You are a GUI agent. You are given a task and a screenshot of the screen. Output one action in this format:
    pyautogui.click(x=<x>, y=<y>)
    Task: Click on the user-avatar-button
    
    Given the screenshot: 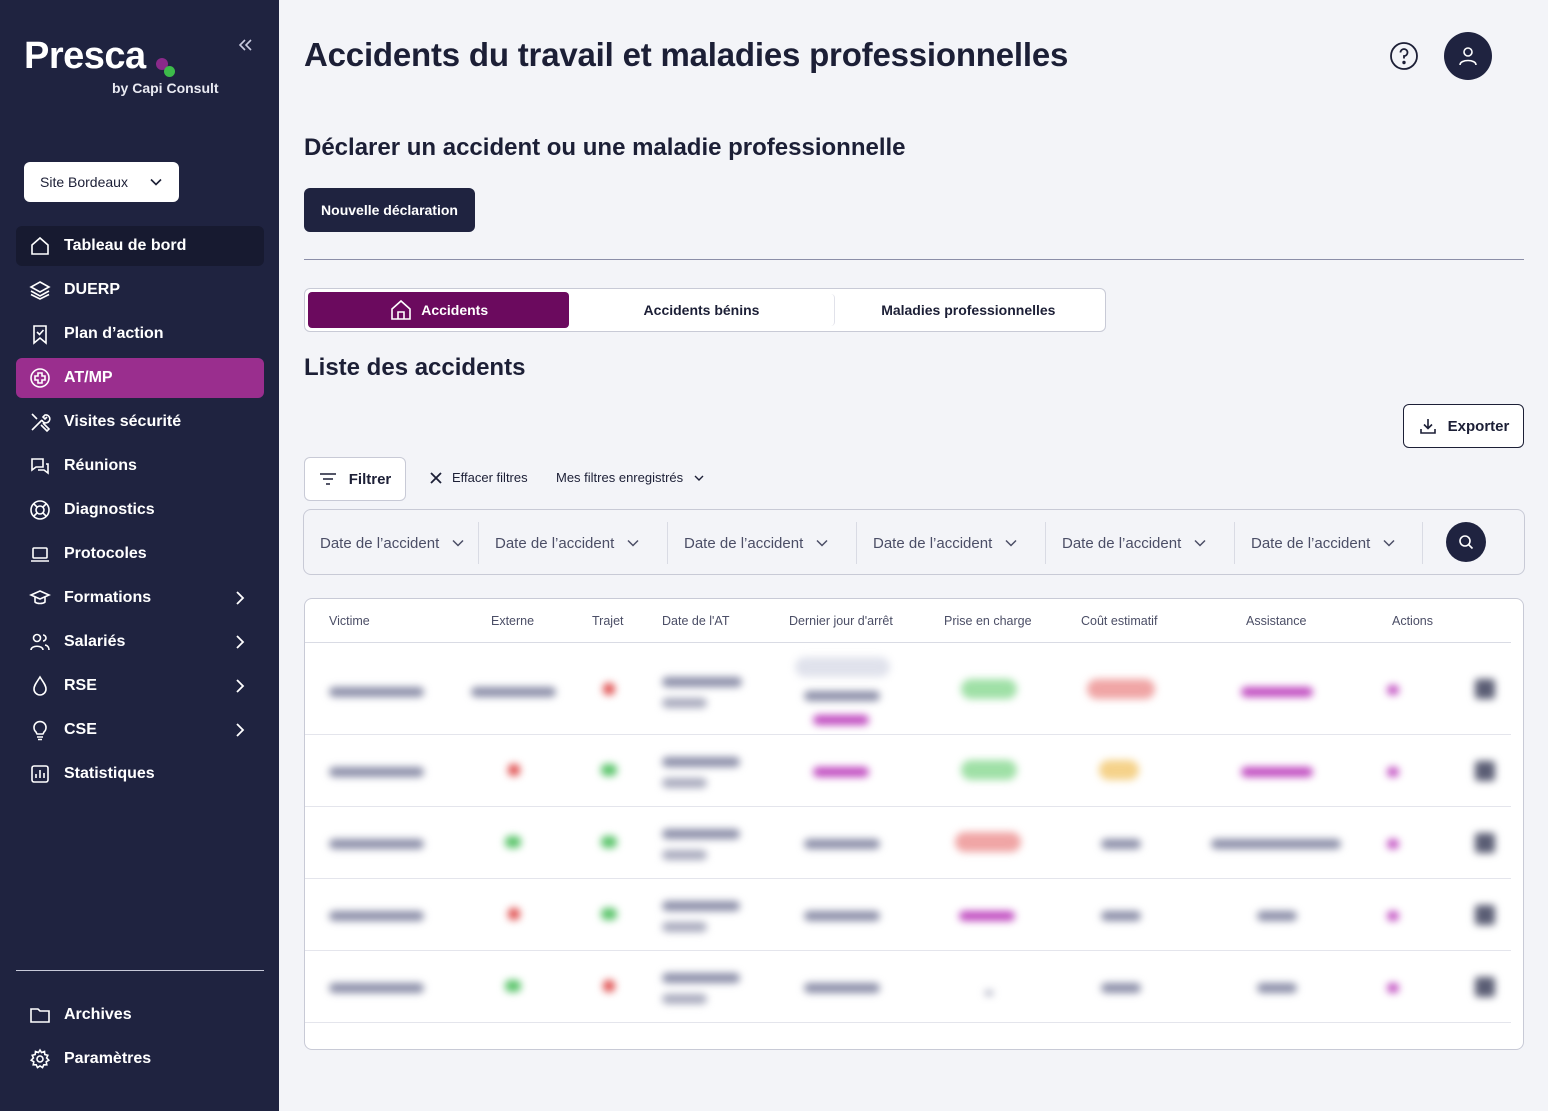 What is the action you would take?
    pyautogui.click(x=1468, y=56)
    